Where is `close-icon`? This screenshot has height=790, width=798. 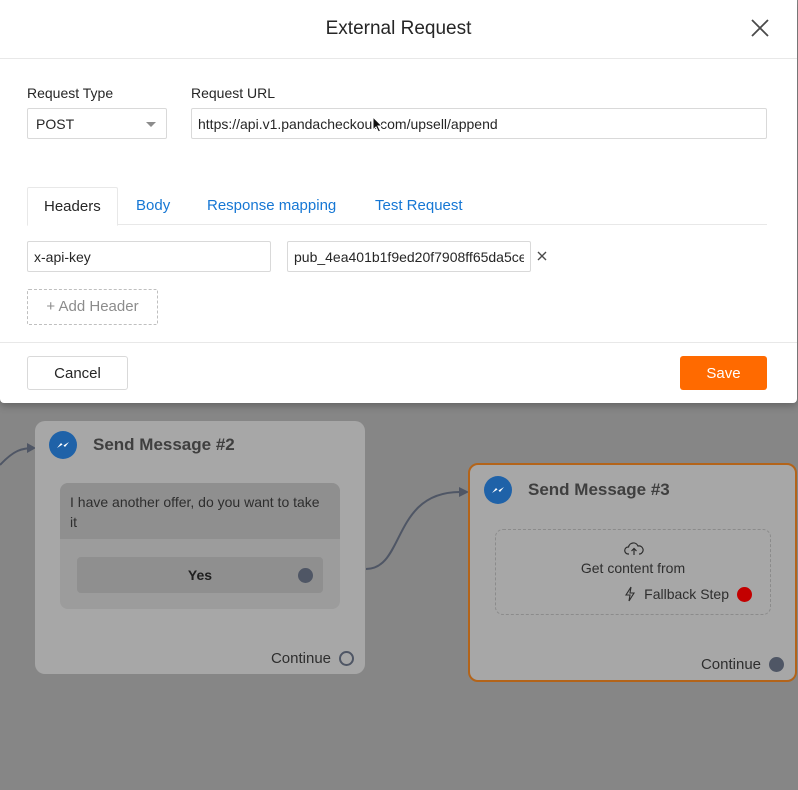
close-icon is located at coordinates (760, 28).